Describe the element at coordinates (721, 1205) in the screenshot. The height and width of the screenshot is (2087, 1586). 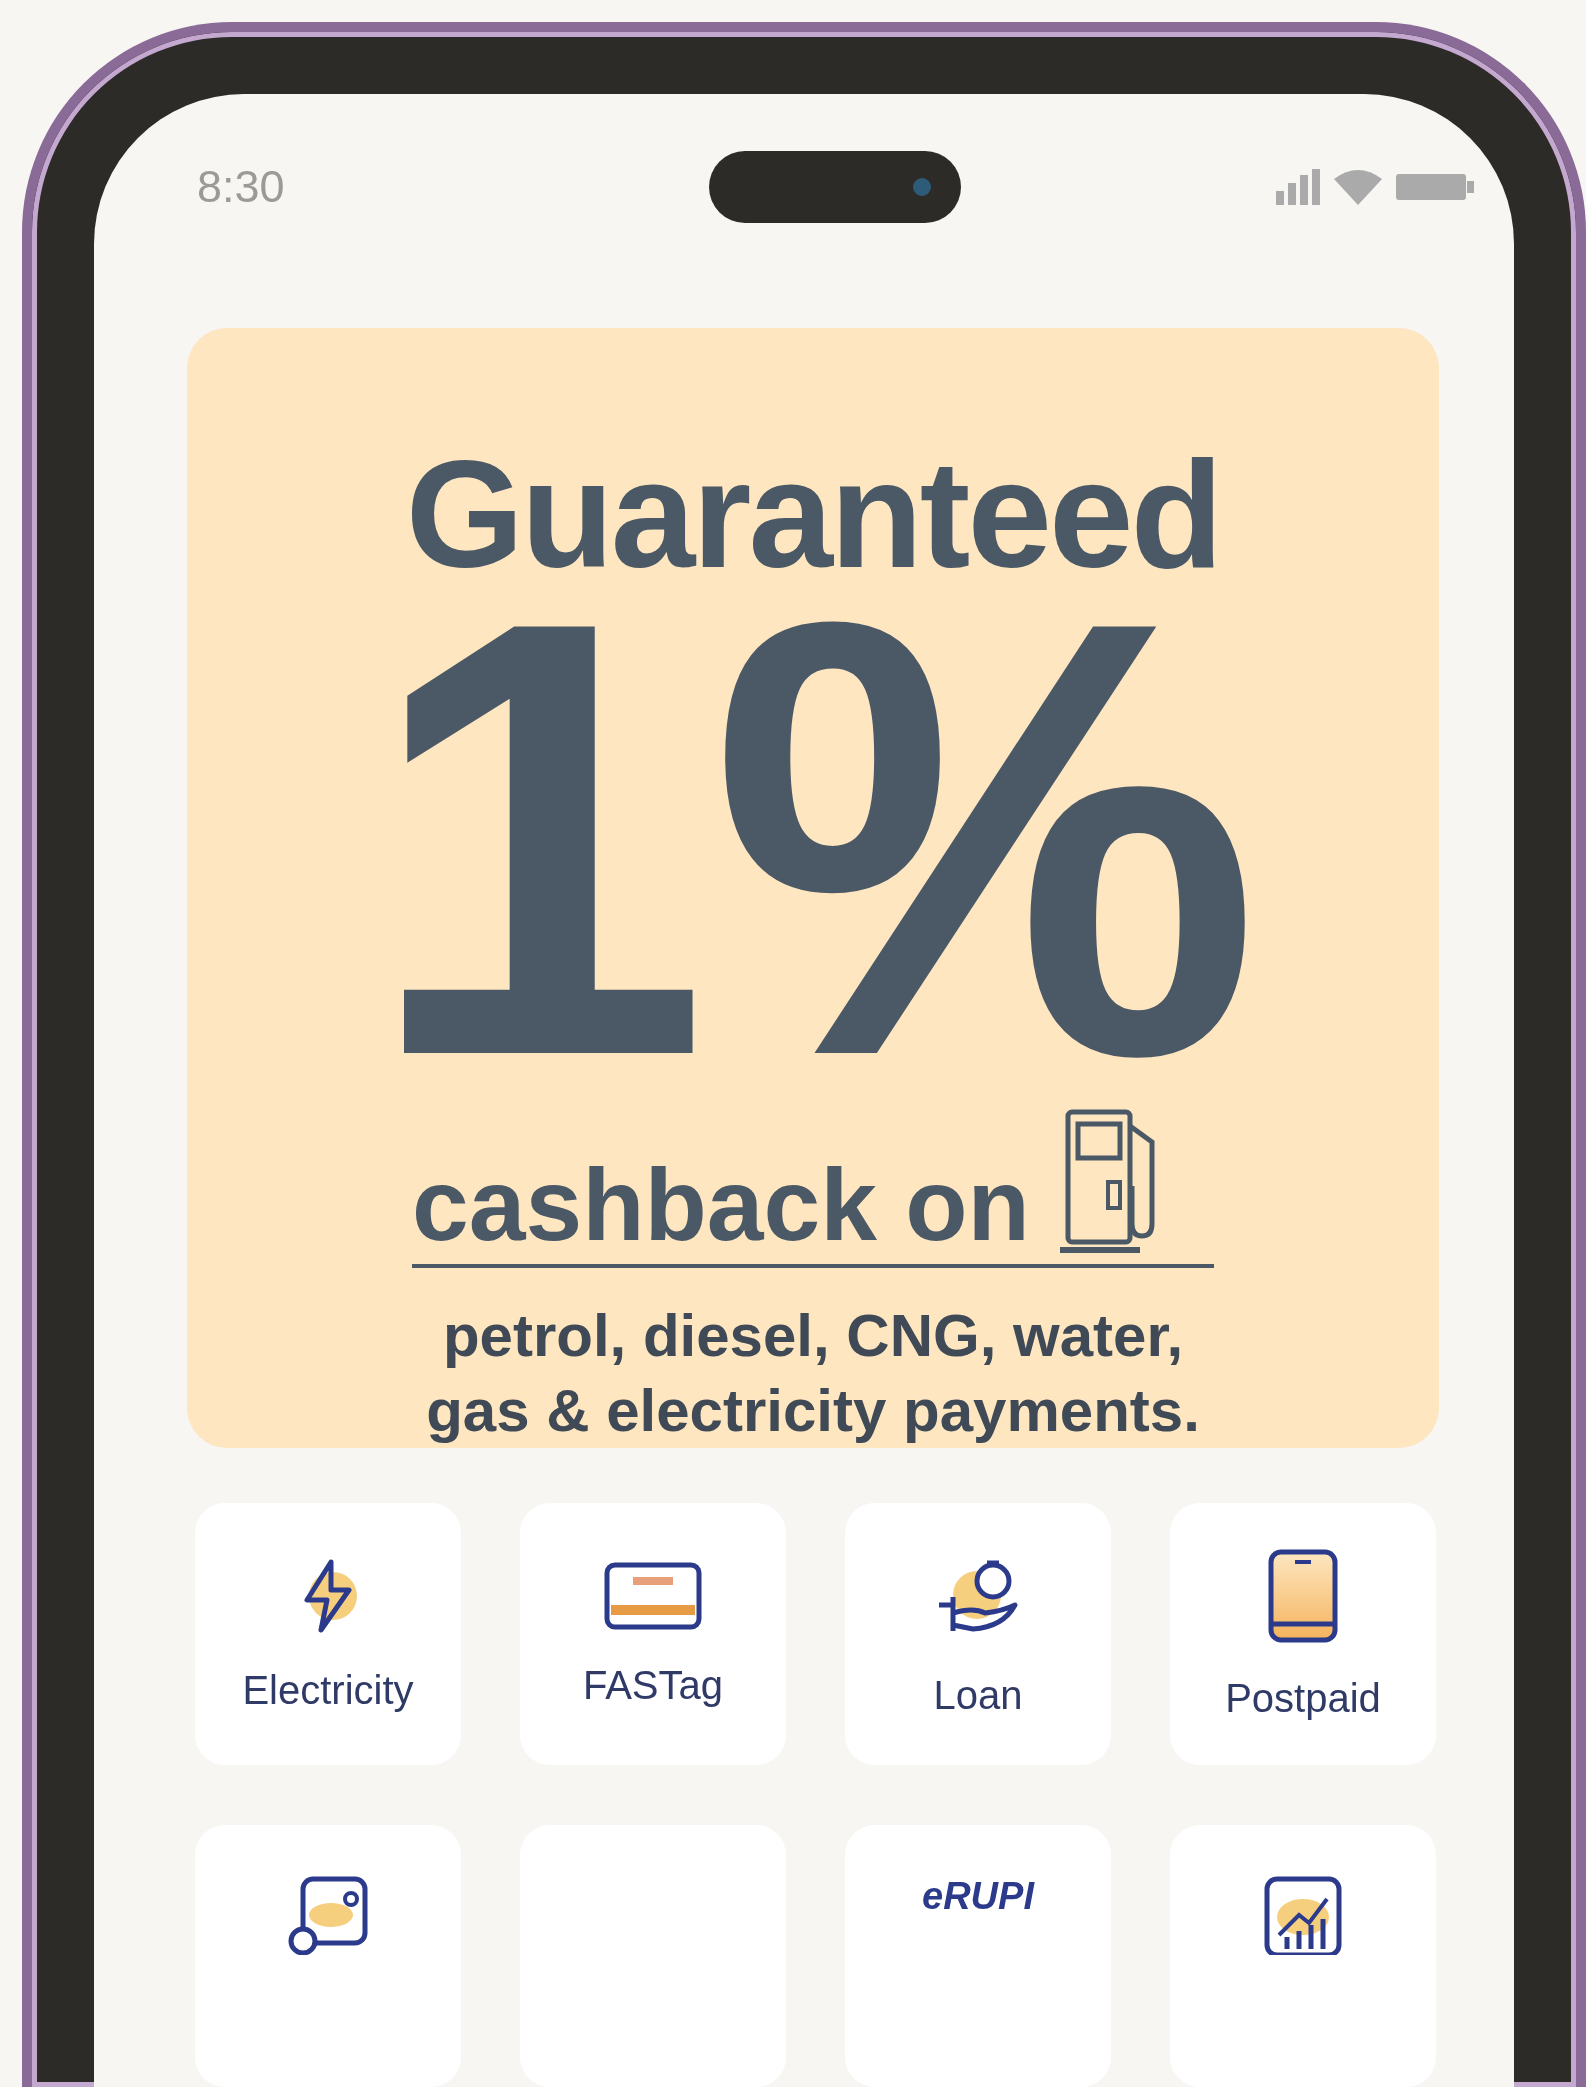
I see `banner-subline: cashback on` at that location.